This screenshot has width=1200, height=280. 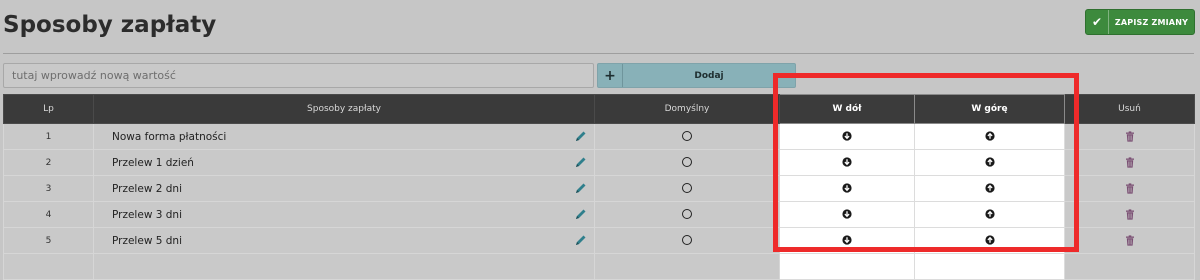 I want to click on name-cell: Przelew 5 dni, so click(x=344, y=240).